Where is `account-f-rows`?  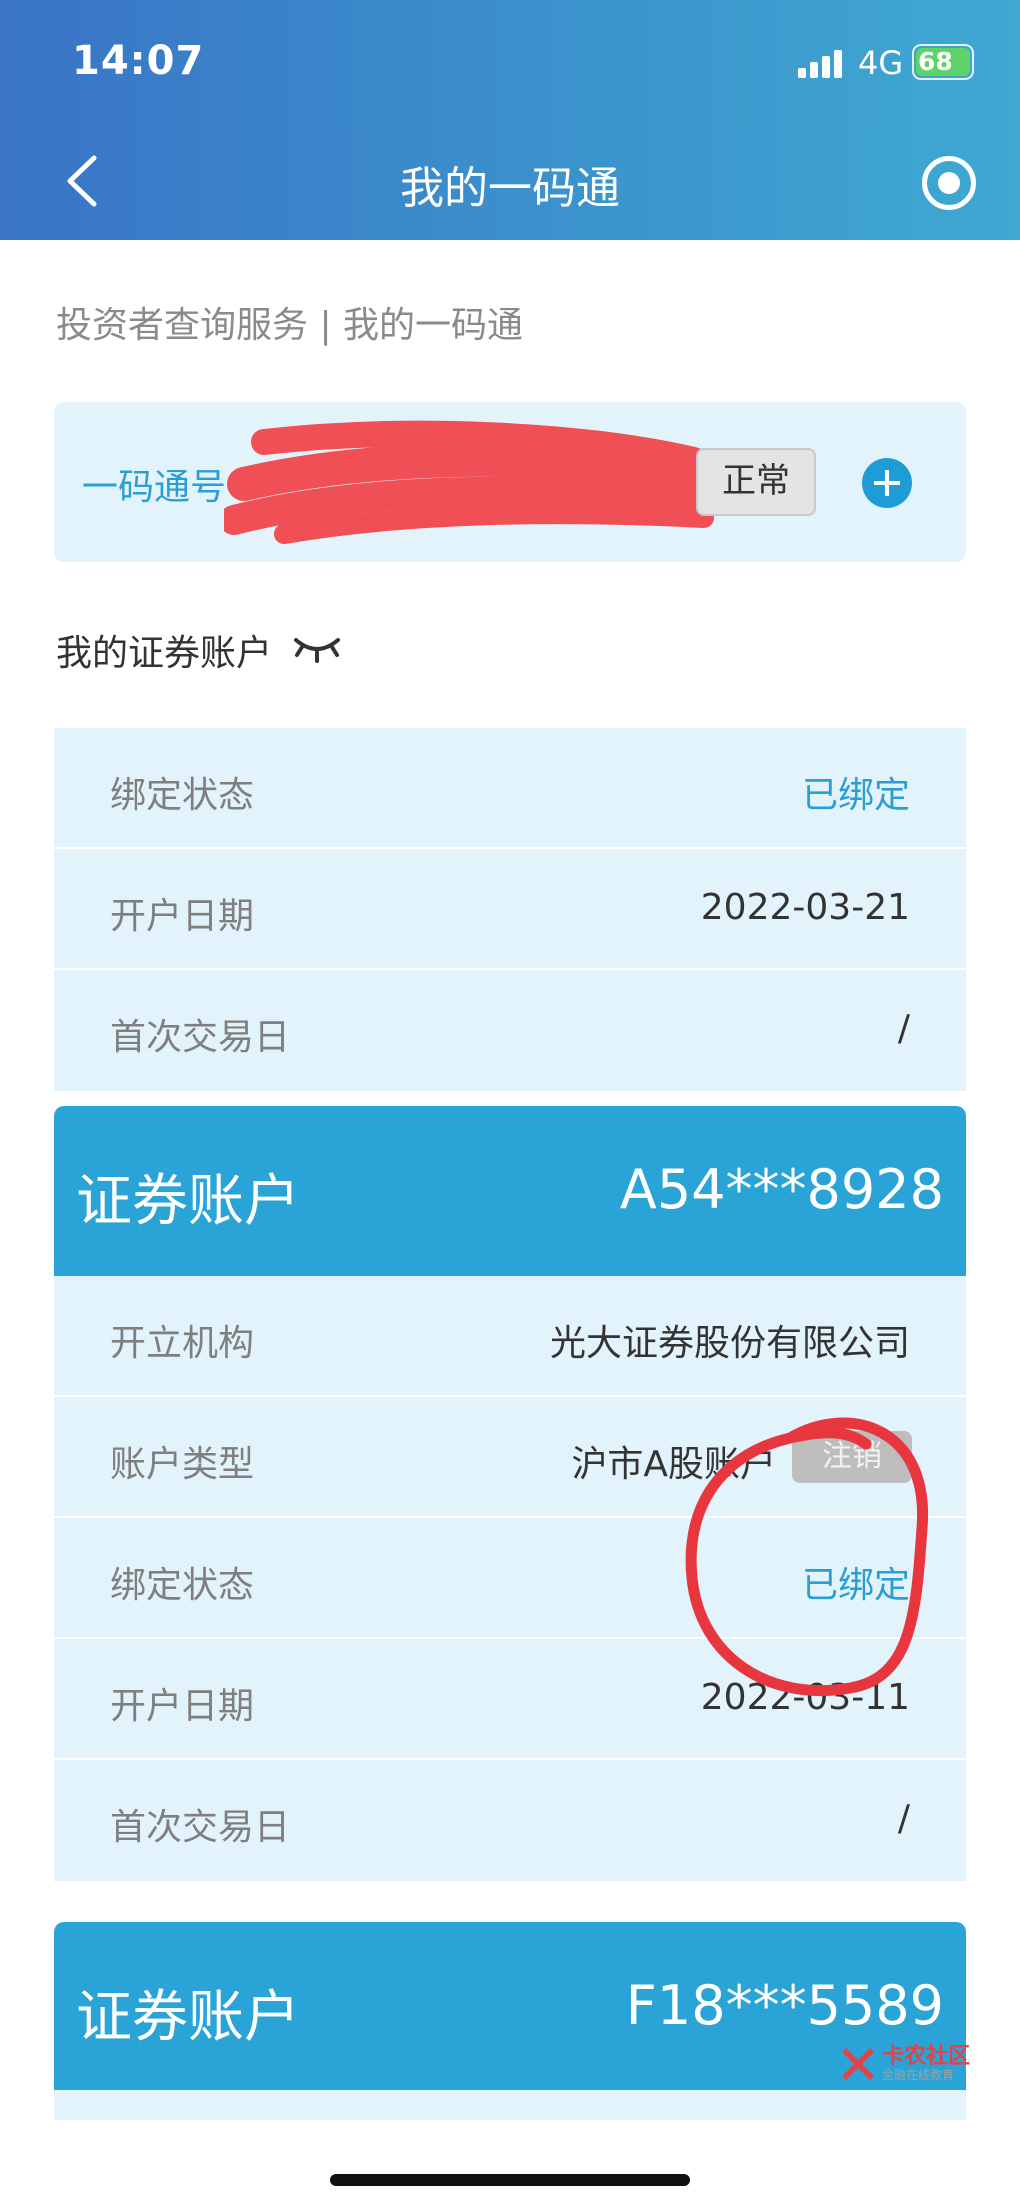
account-f-rows is located at coordinates (510, 2105).